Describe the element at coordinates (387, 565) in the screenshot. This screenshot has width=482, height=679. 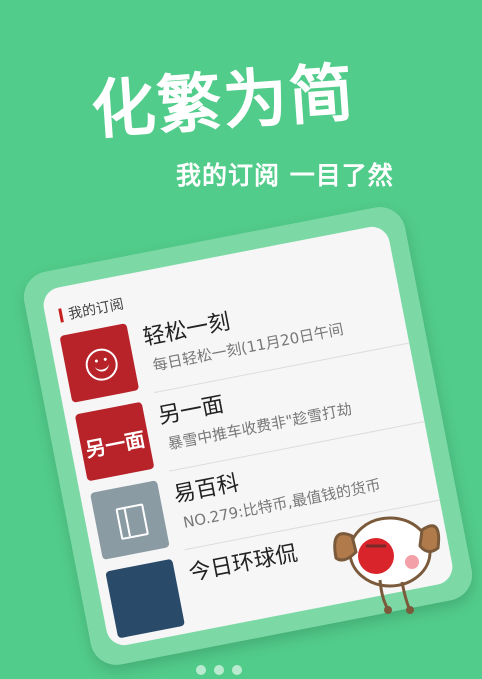
I see `mascot-dog-icon` at that location.